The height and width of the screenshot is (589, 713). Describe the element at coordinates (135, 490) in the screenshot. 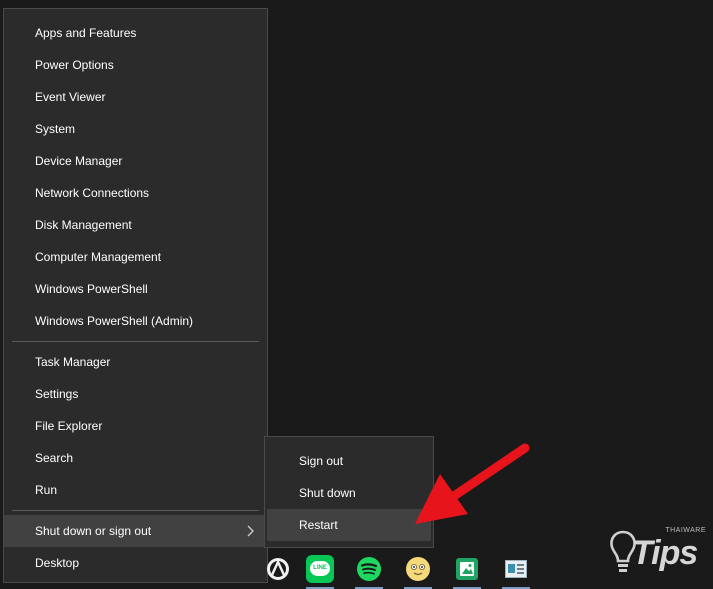

I see `menu-item-run: Run` at that location.